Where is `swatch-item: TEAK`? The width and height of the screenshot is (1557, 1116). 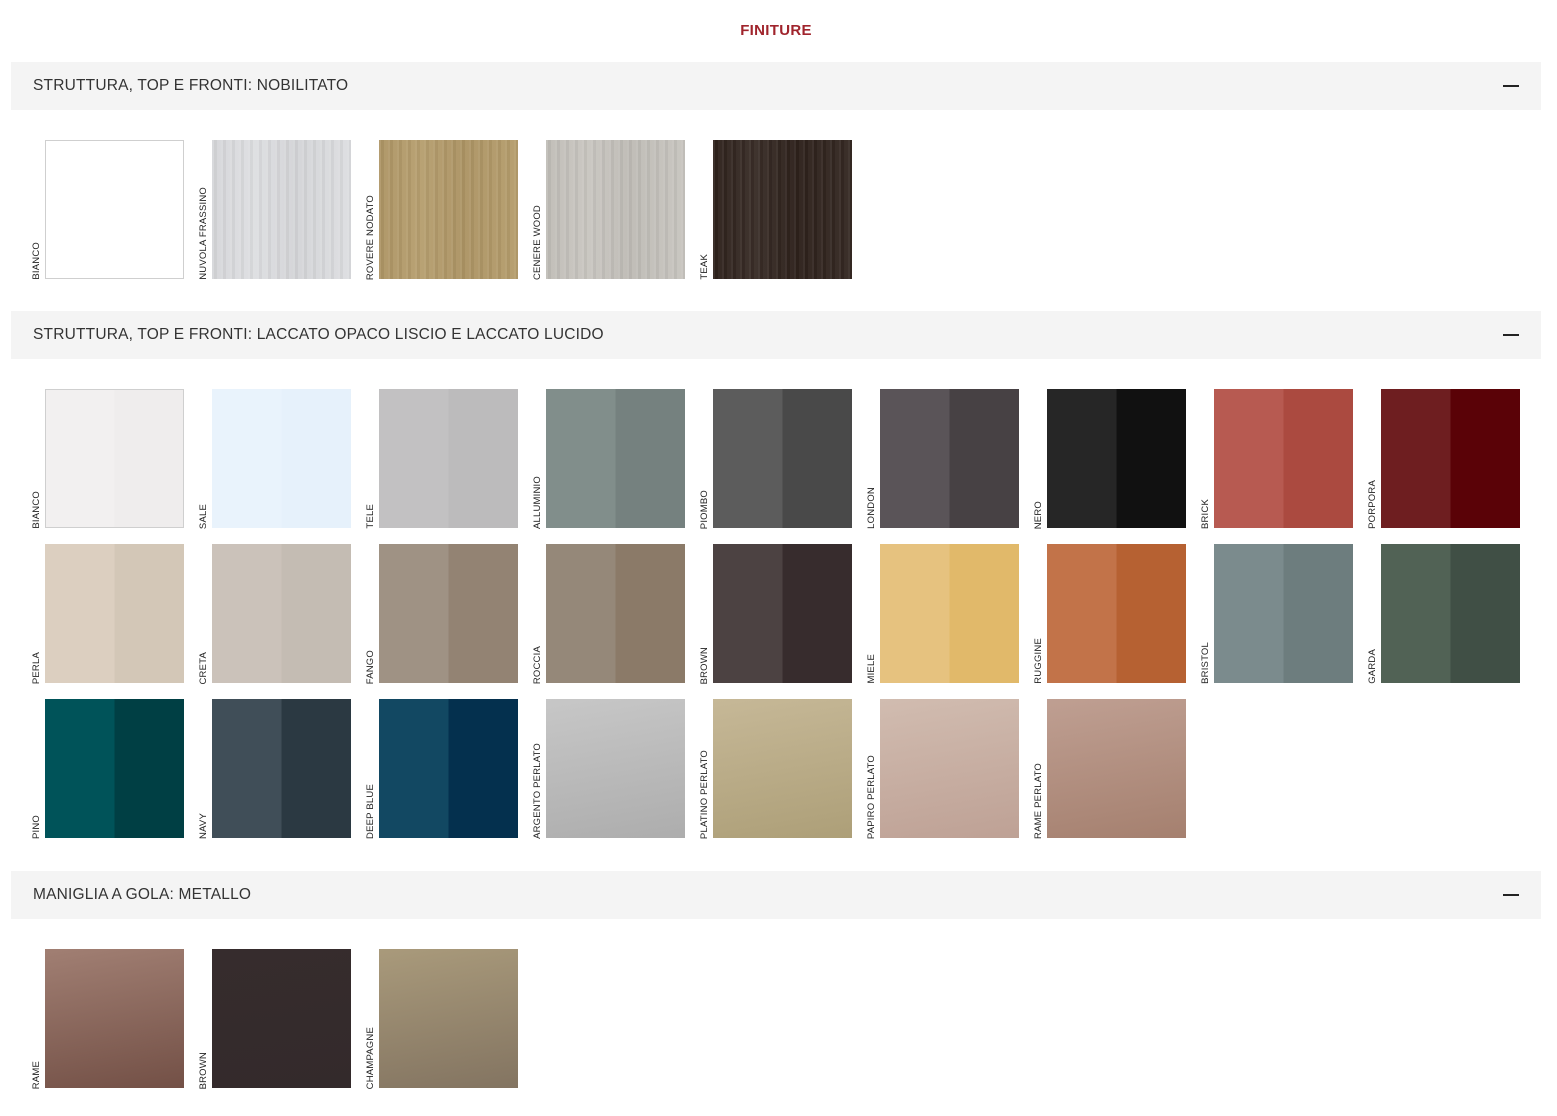
swatch-item: TEAK is located at coordinates (774, 210).